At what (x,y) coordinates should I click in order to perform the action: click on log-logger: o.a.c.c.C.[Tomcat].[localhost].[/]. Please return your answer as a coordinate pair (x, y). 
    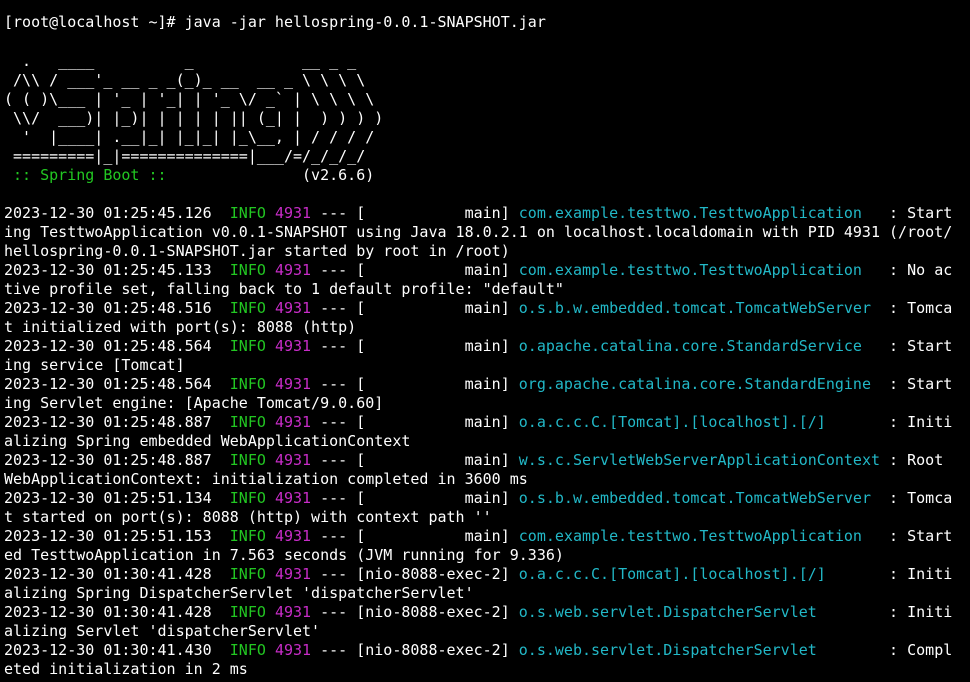
    Looking at the image, I should click on (699, 574).